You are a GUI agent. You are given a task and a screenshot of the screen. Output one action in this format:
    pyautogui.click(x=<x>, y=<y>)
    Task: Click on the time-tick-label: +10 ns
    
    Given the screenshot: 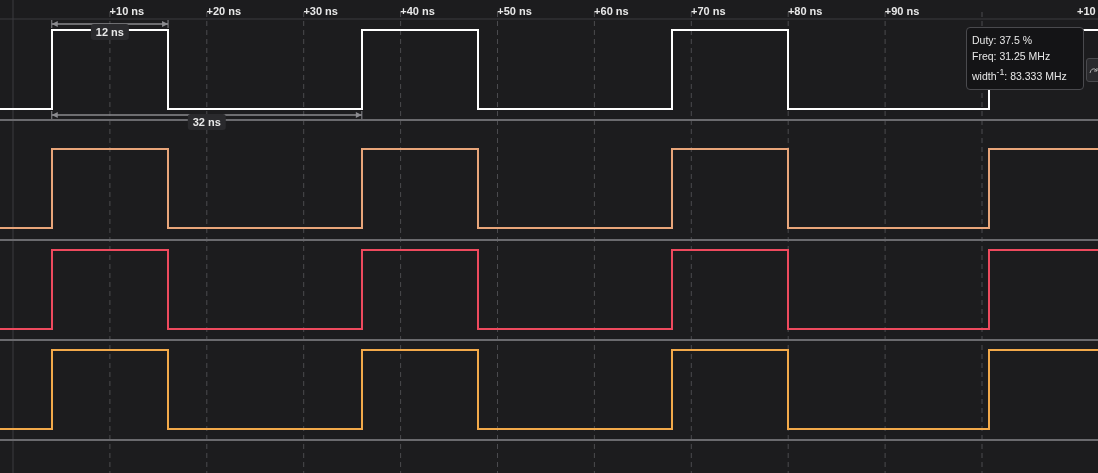 What is the action you would take?
    pyautogui.click(x=127, y=11)
    